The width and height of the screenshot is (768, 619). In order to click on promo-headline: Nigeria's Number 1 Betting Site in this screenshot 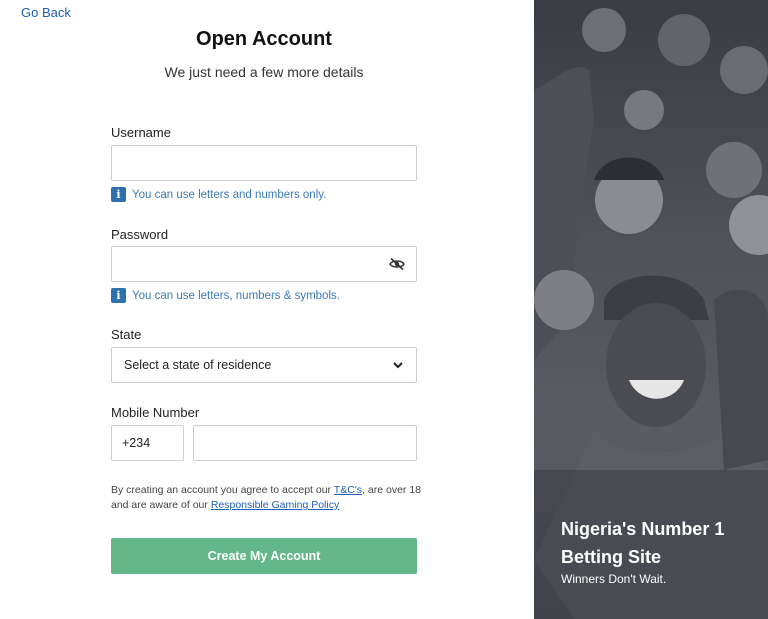, I will do `click(643, 543)`.